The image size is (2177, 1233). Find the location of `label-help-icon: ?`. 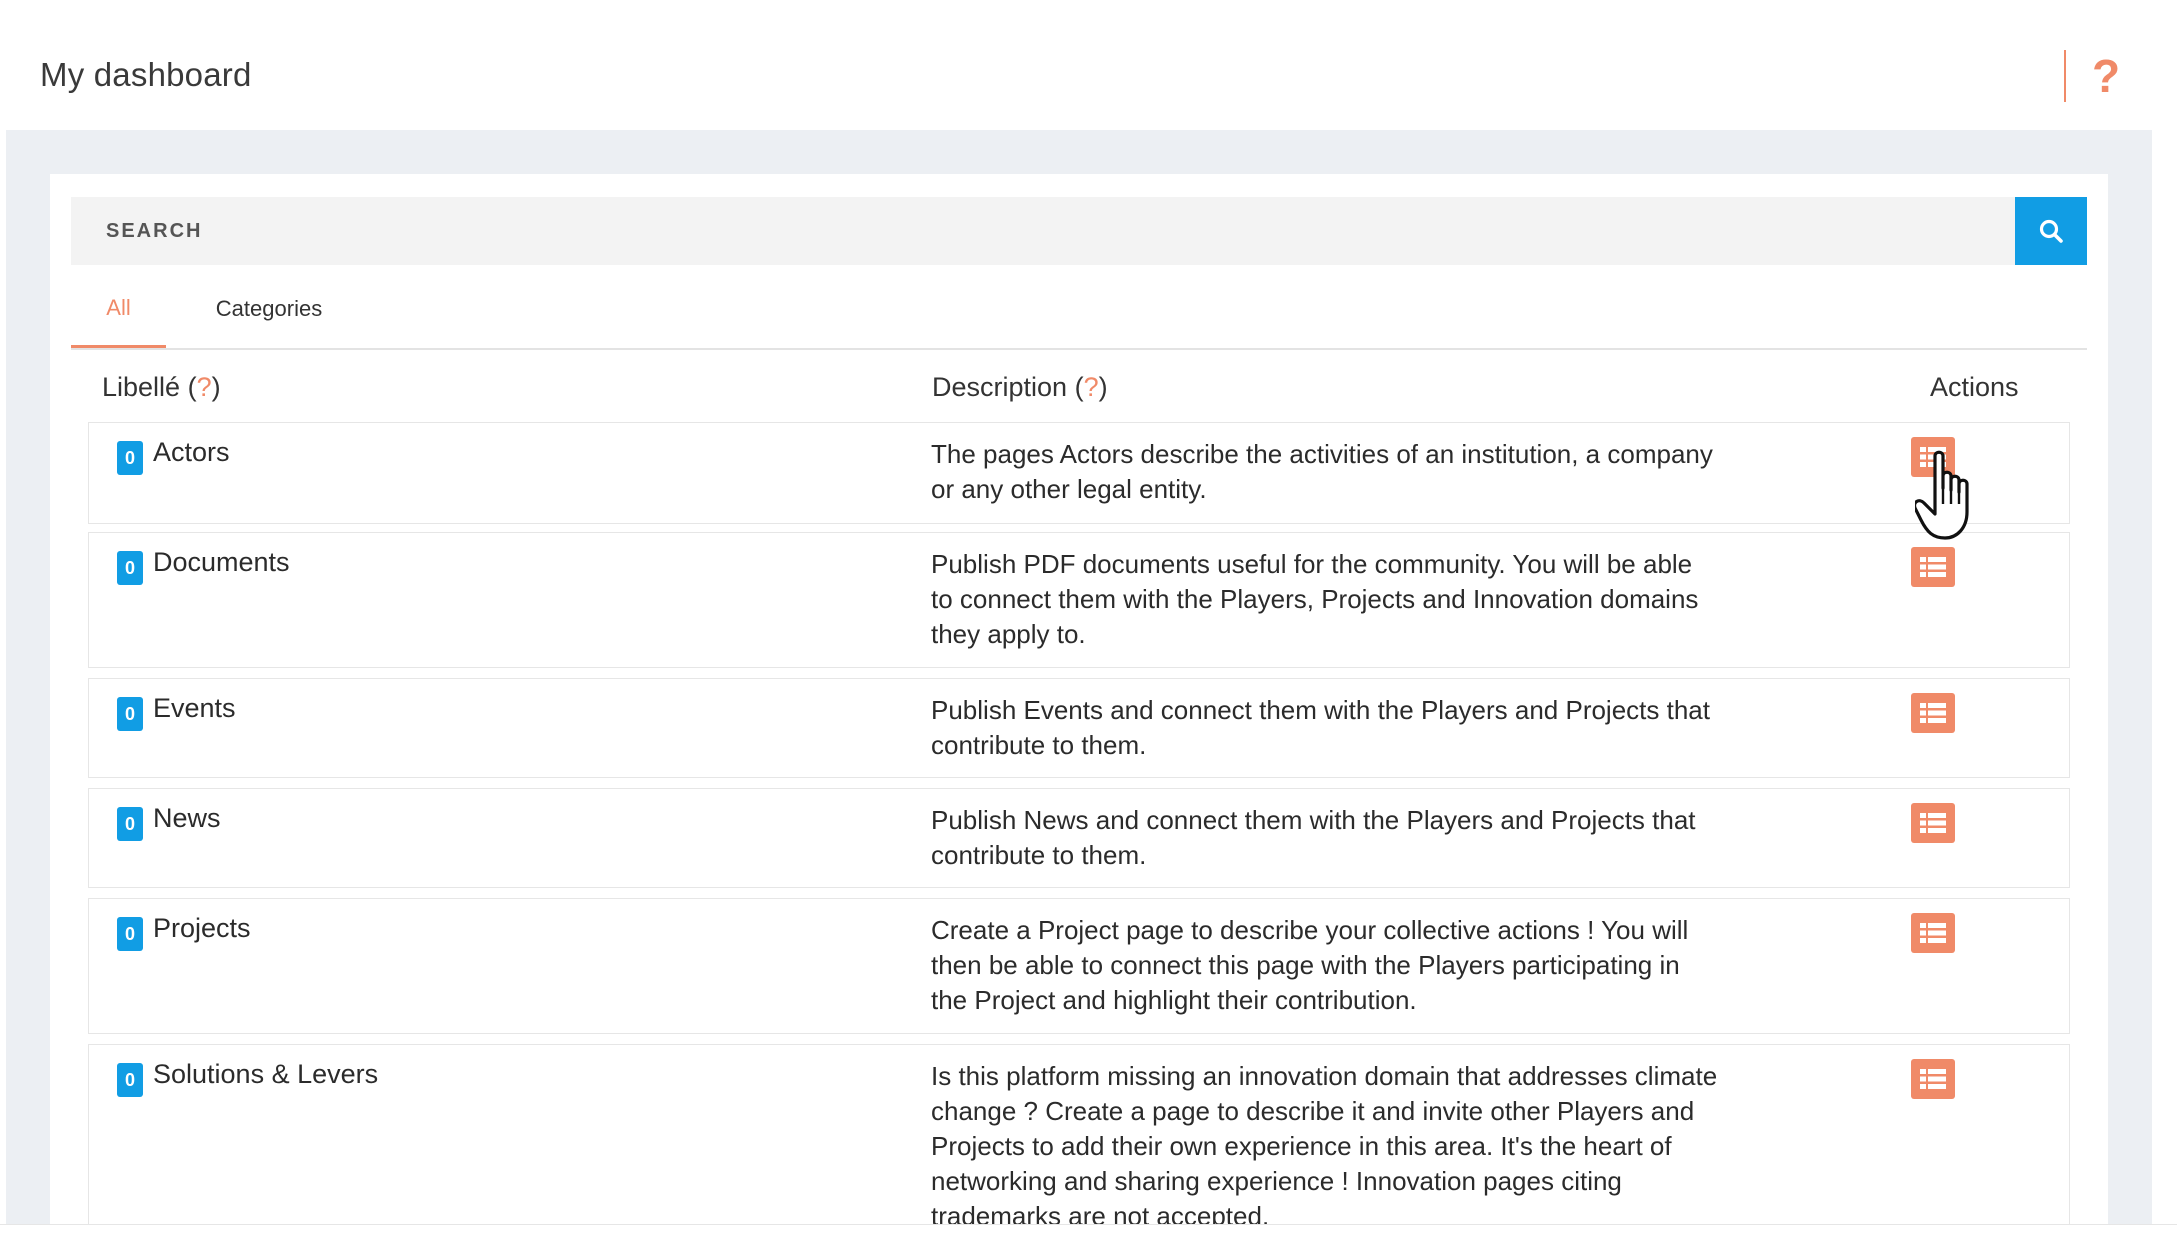

label-help-icon: ? is located at coordinates (204, 387).